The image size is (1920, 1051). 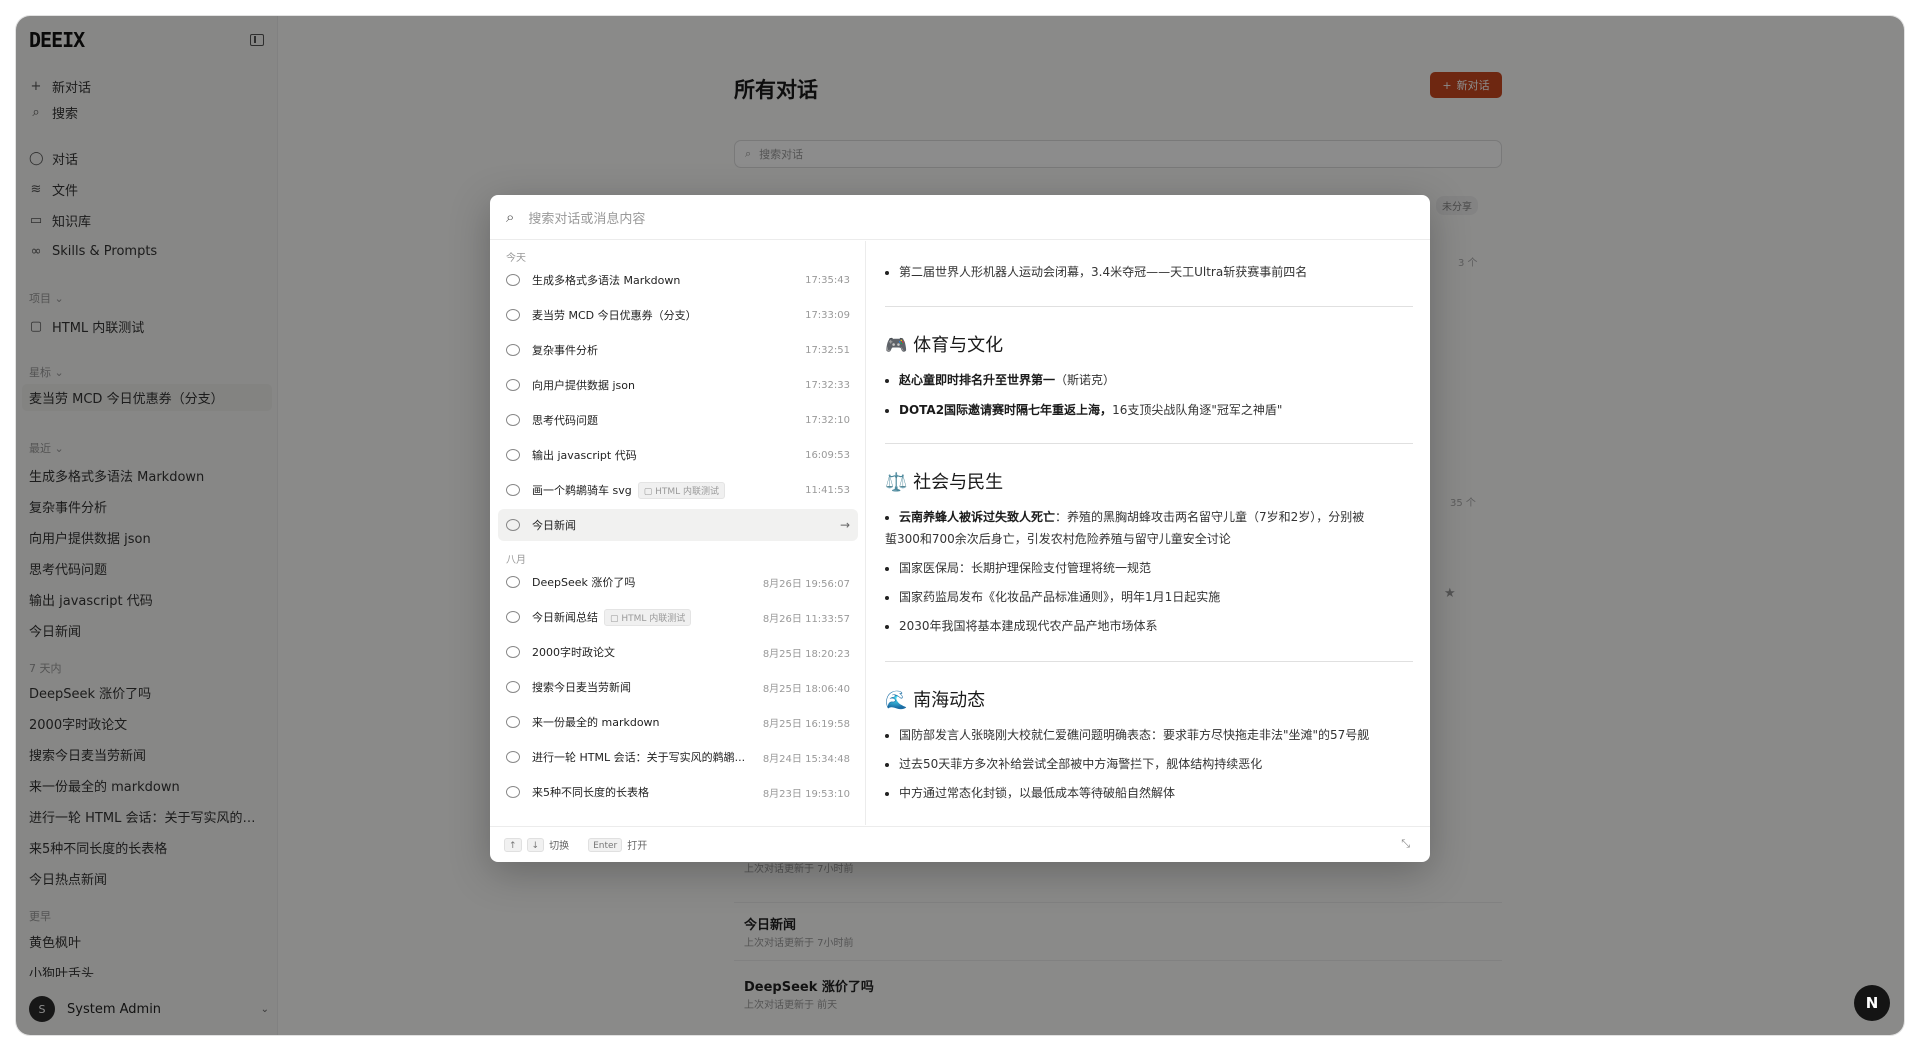 I want to click on list-item: DeepSeek 涨价了吗 8月26日 19:56:07, so click(x=678, y=582).